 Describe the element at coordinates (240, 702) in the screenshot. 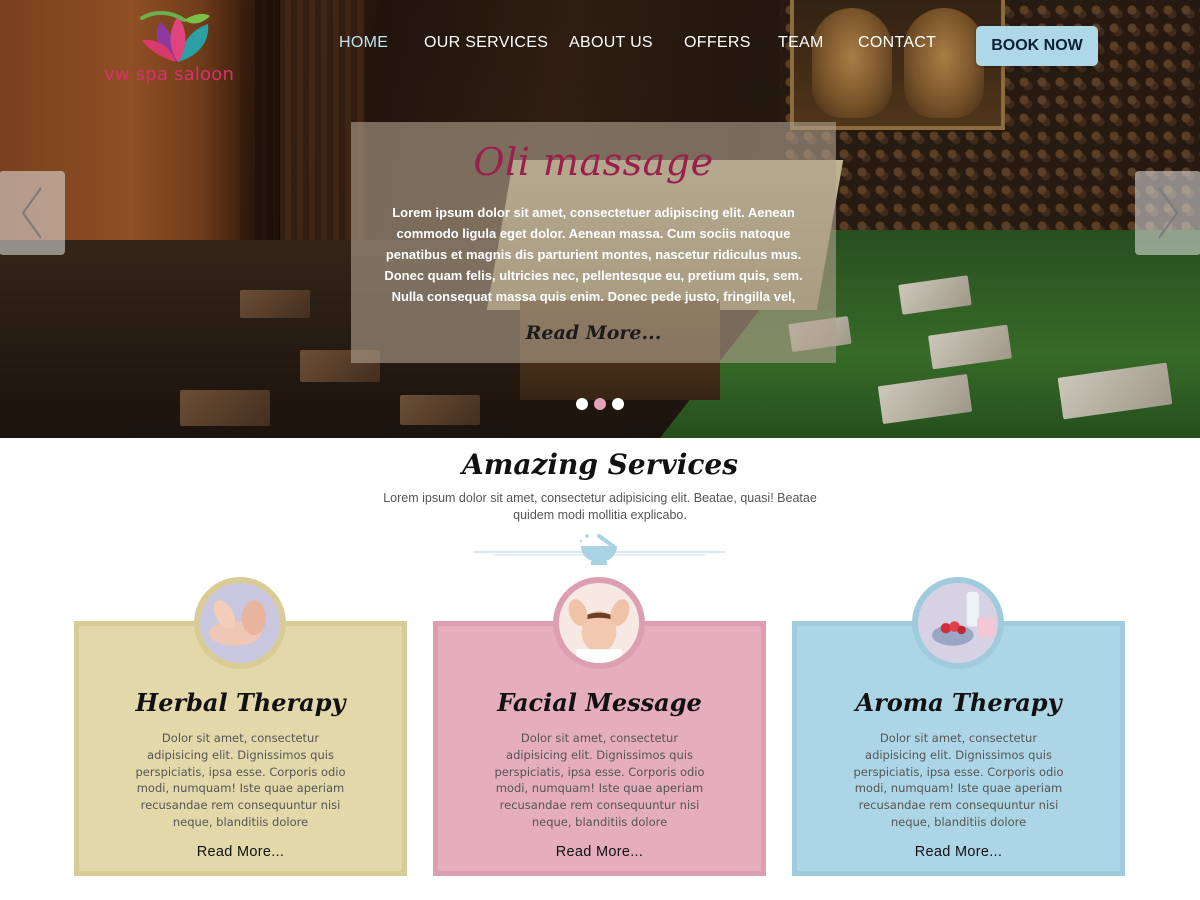

I see `card-title: Herbal Therapy` at that location.